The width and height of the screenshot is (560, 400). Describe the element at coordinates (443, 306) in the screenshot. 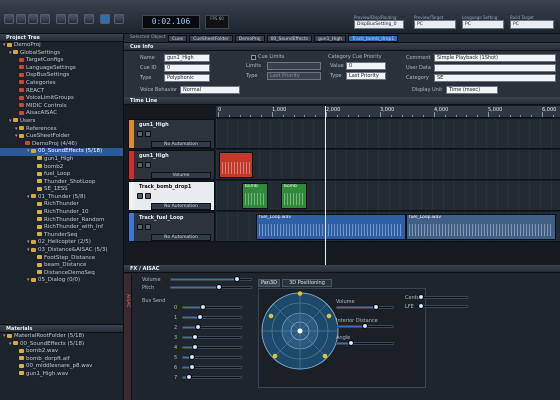

I see `lfe-slider` at that location.